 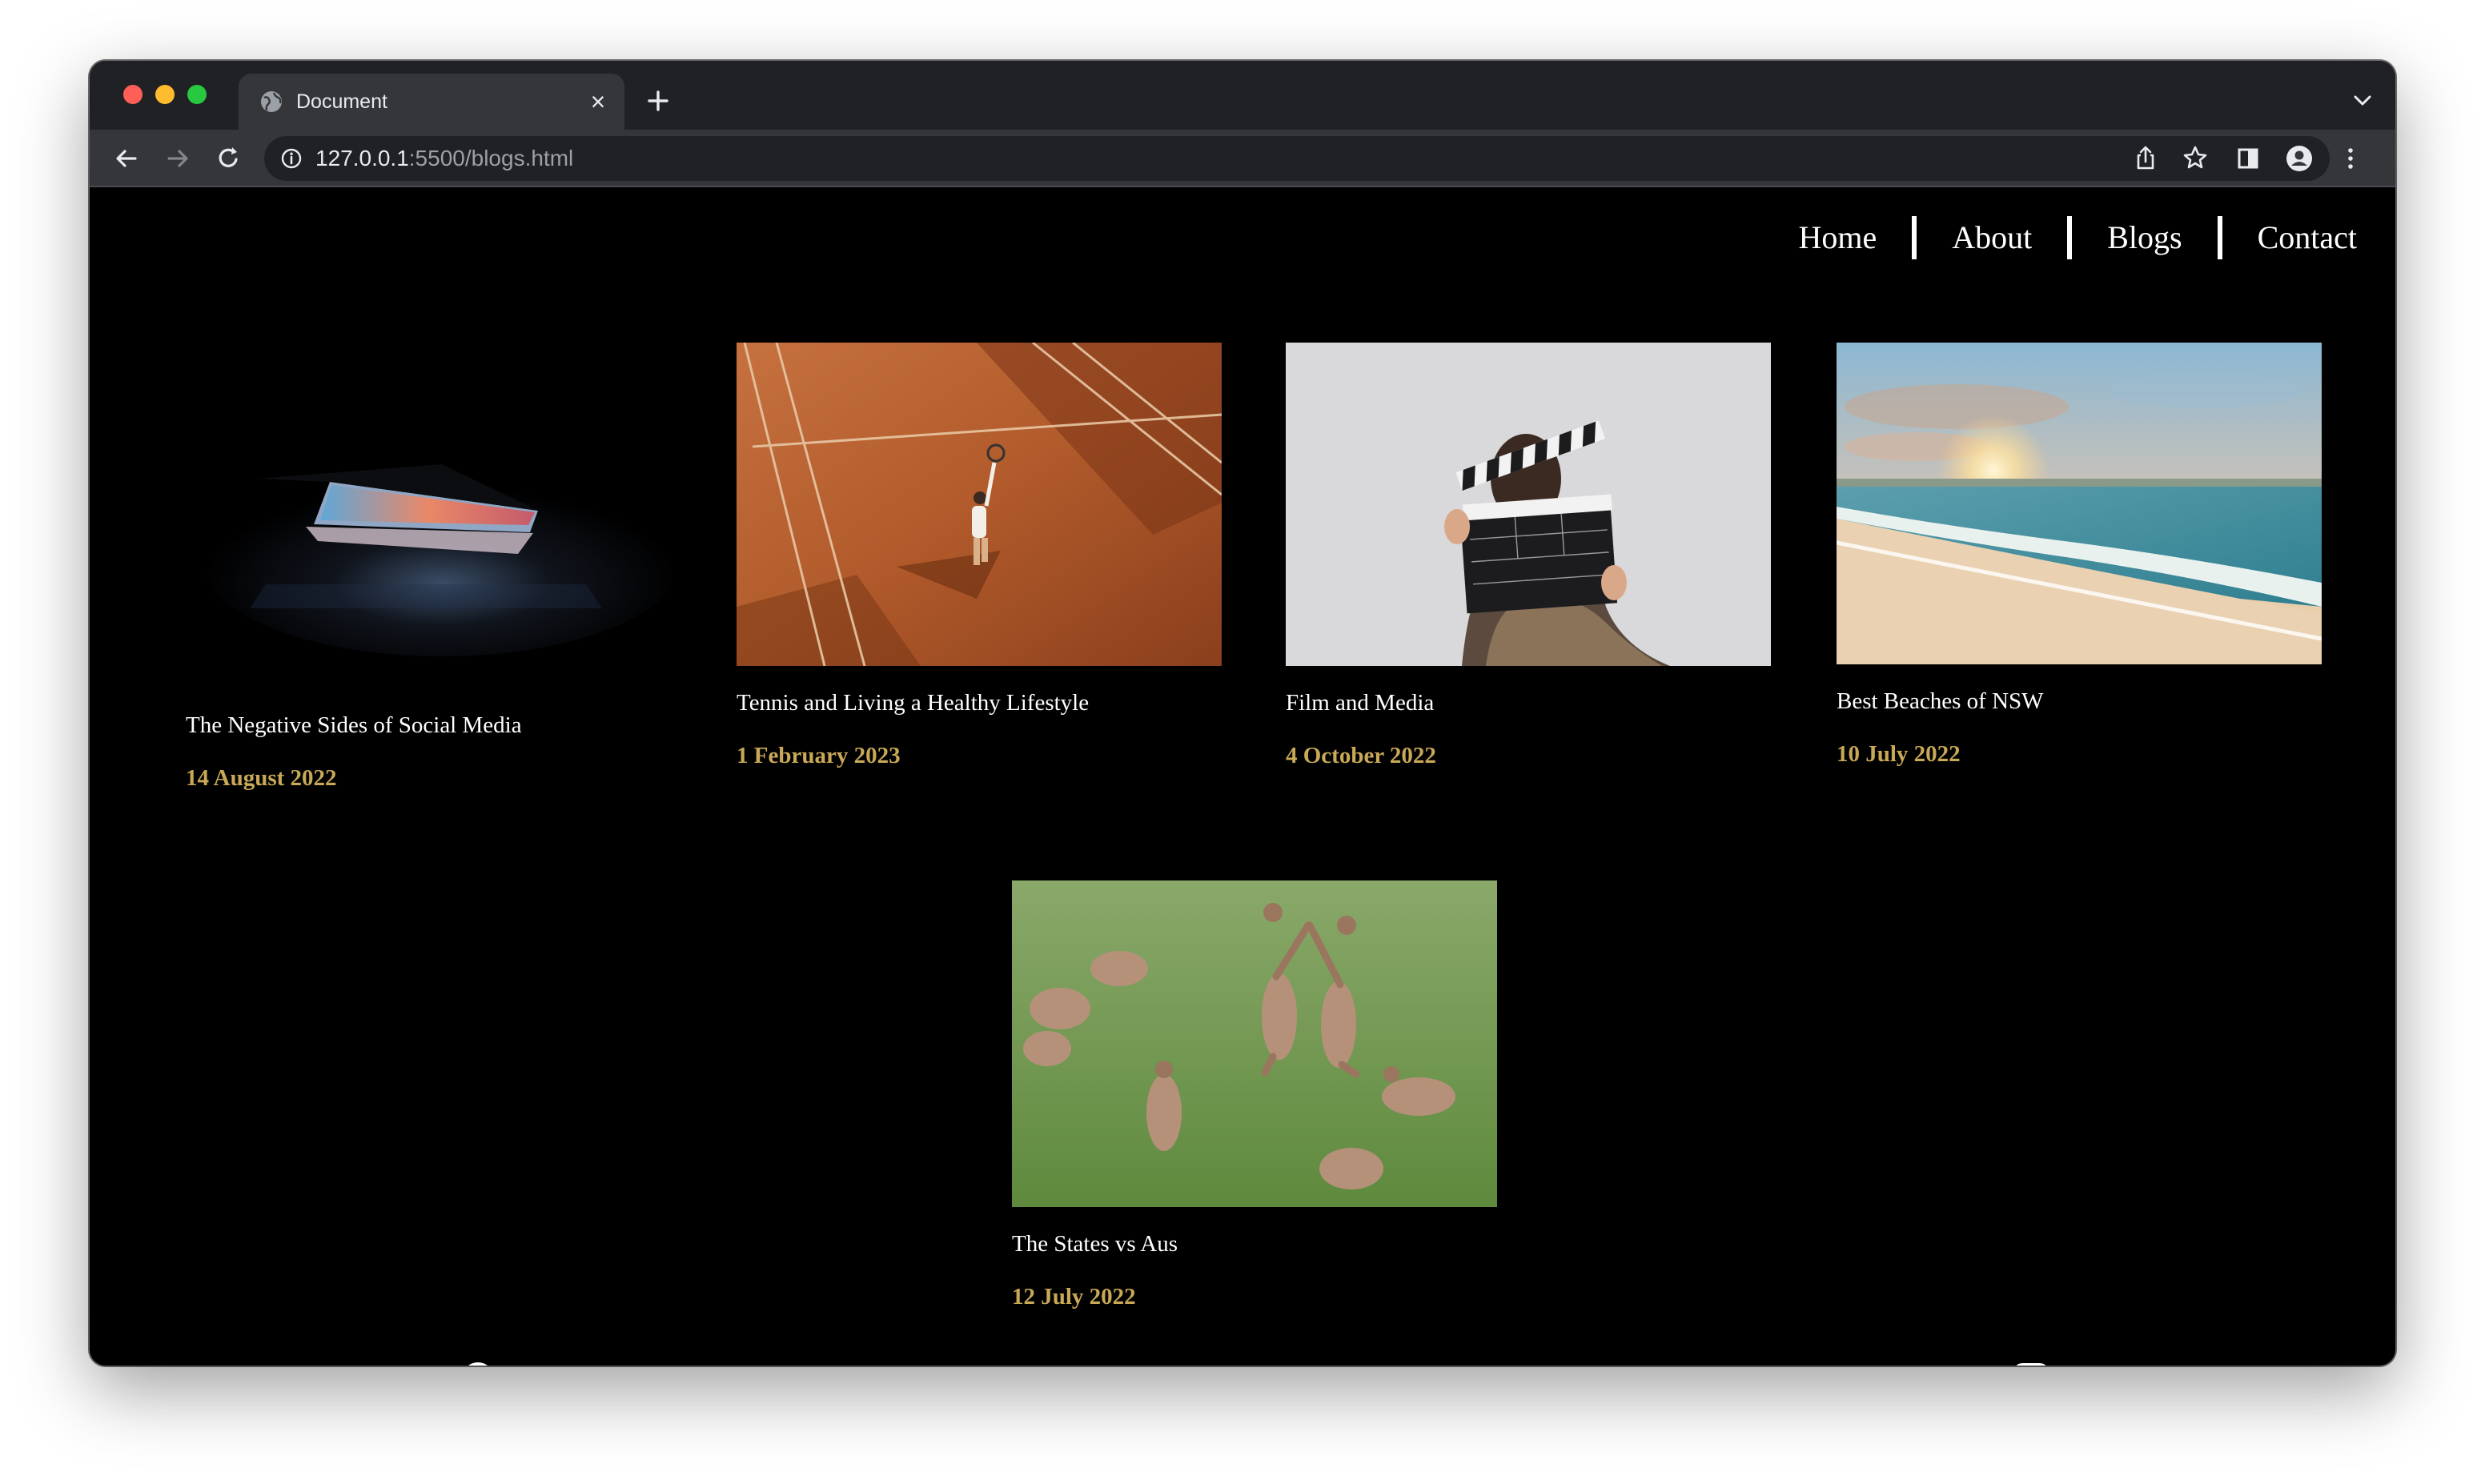 I want to click on post-date: 14 August 2022, so click(x=261, y=778).